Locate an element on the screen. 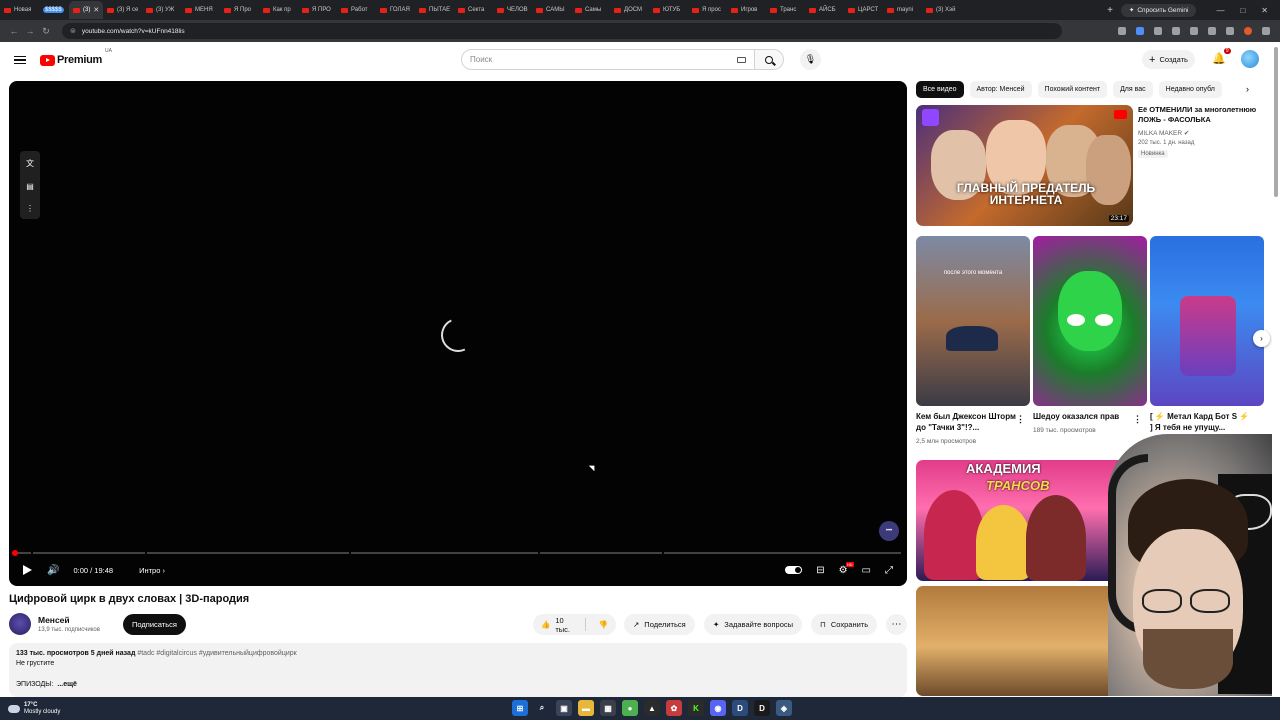 The image size is (1280, 720). short-title: Шедоу оказался прав is located at coordinates (1084, 416).